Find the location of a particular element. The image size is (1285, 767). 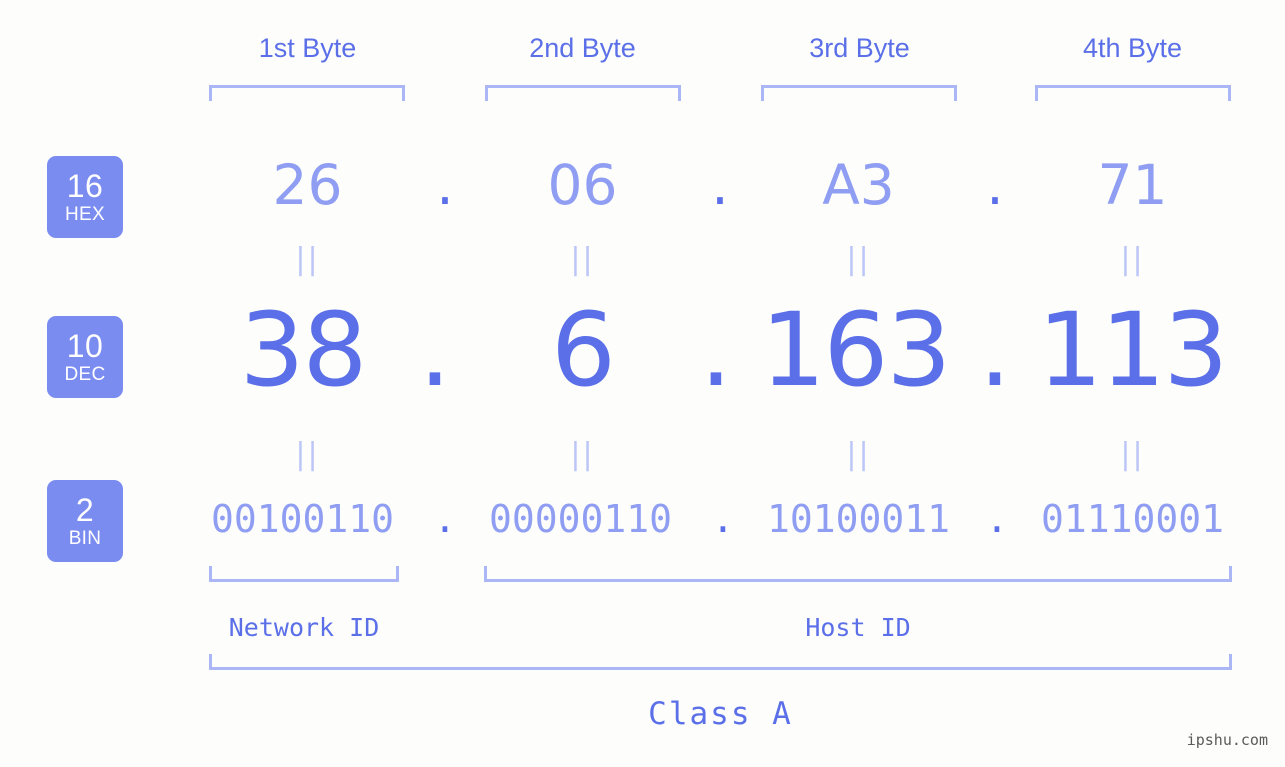

equality-mark-hex-dec-3: || is located at coordinates (858, 259).